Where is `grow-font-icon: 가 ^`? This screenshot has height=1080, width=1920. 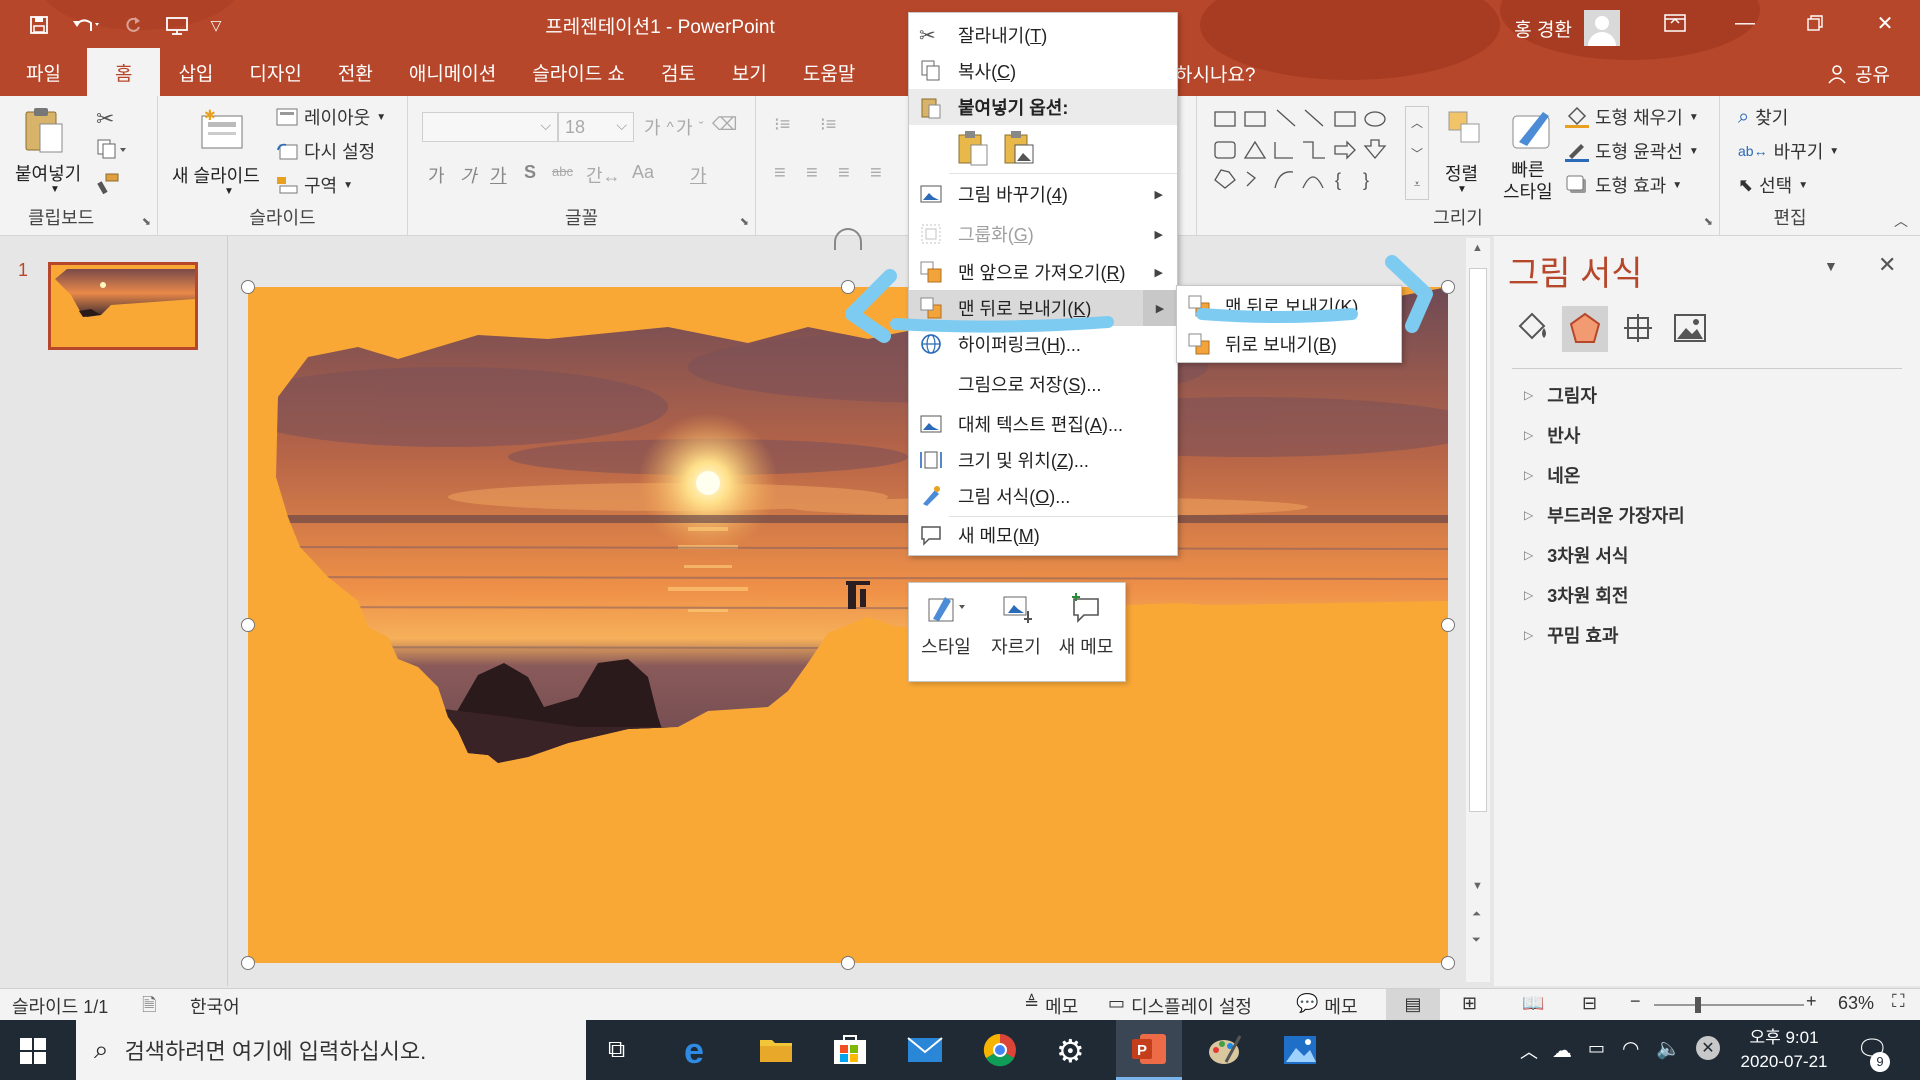 grow-font-icon: 가 ^ is located at coordinates (659, 127).